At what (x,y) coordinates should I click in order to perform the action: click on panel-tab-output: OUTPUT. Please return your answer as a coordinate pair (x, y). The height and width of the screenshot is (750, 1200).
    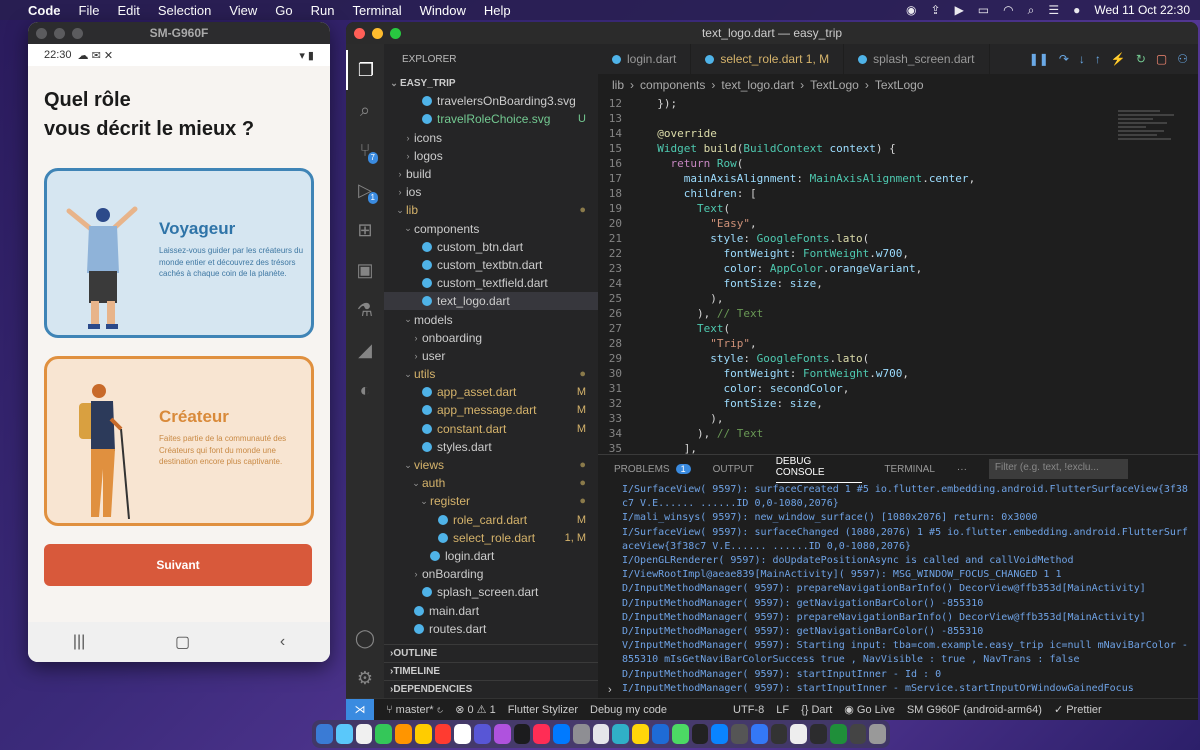
    Looking at the image, I should click on (733, 469).